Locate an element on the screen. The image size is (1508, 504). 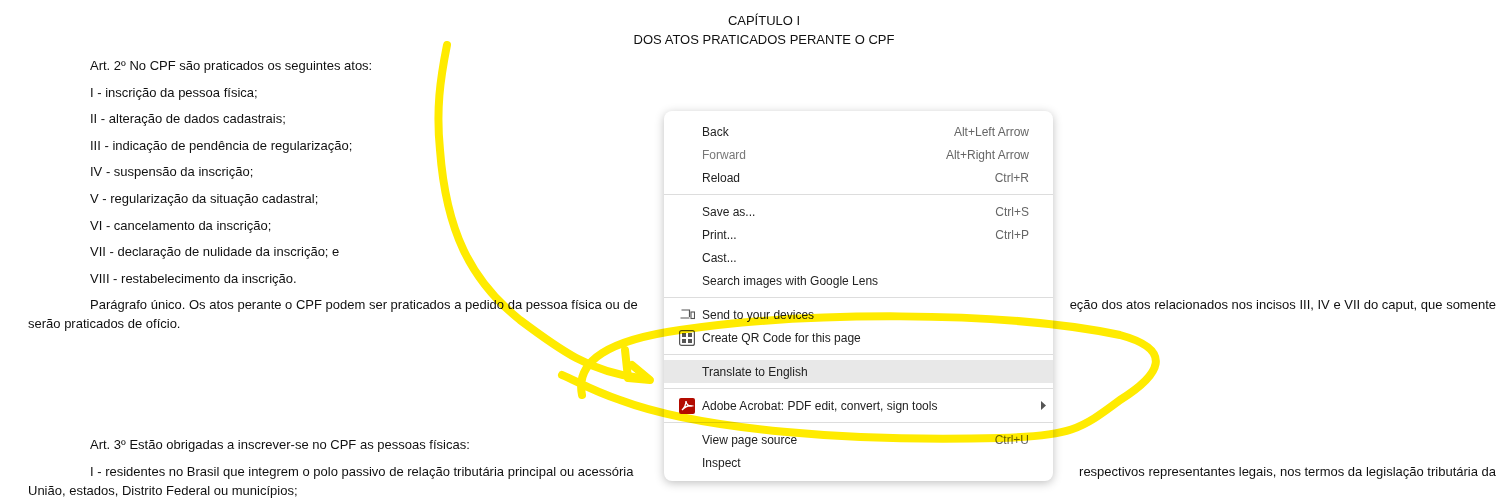
paragraph: I - inscrição da pessoa física; is located at coordinates (174, 92).